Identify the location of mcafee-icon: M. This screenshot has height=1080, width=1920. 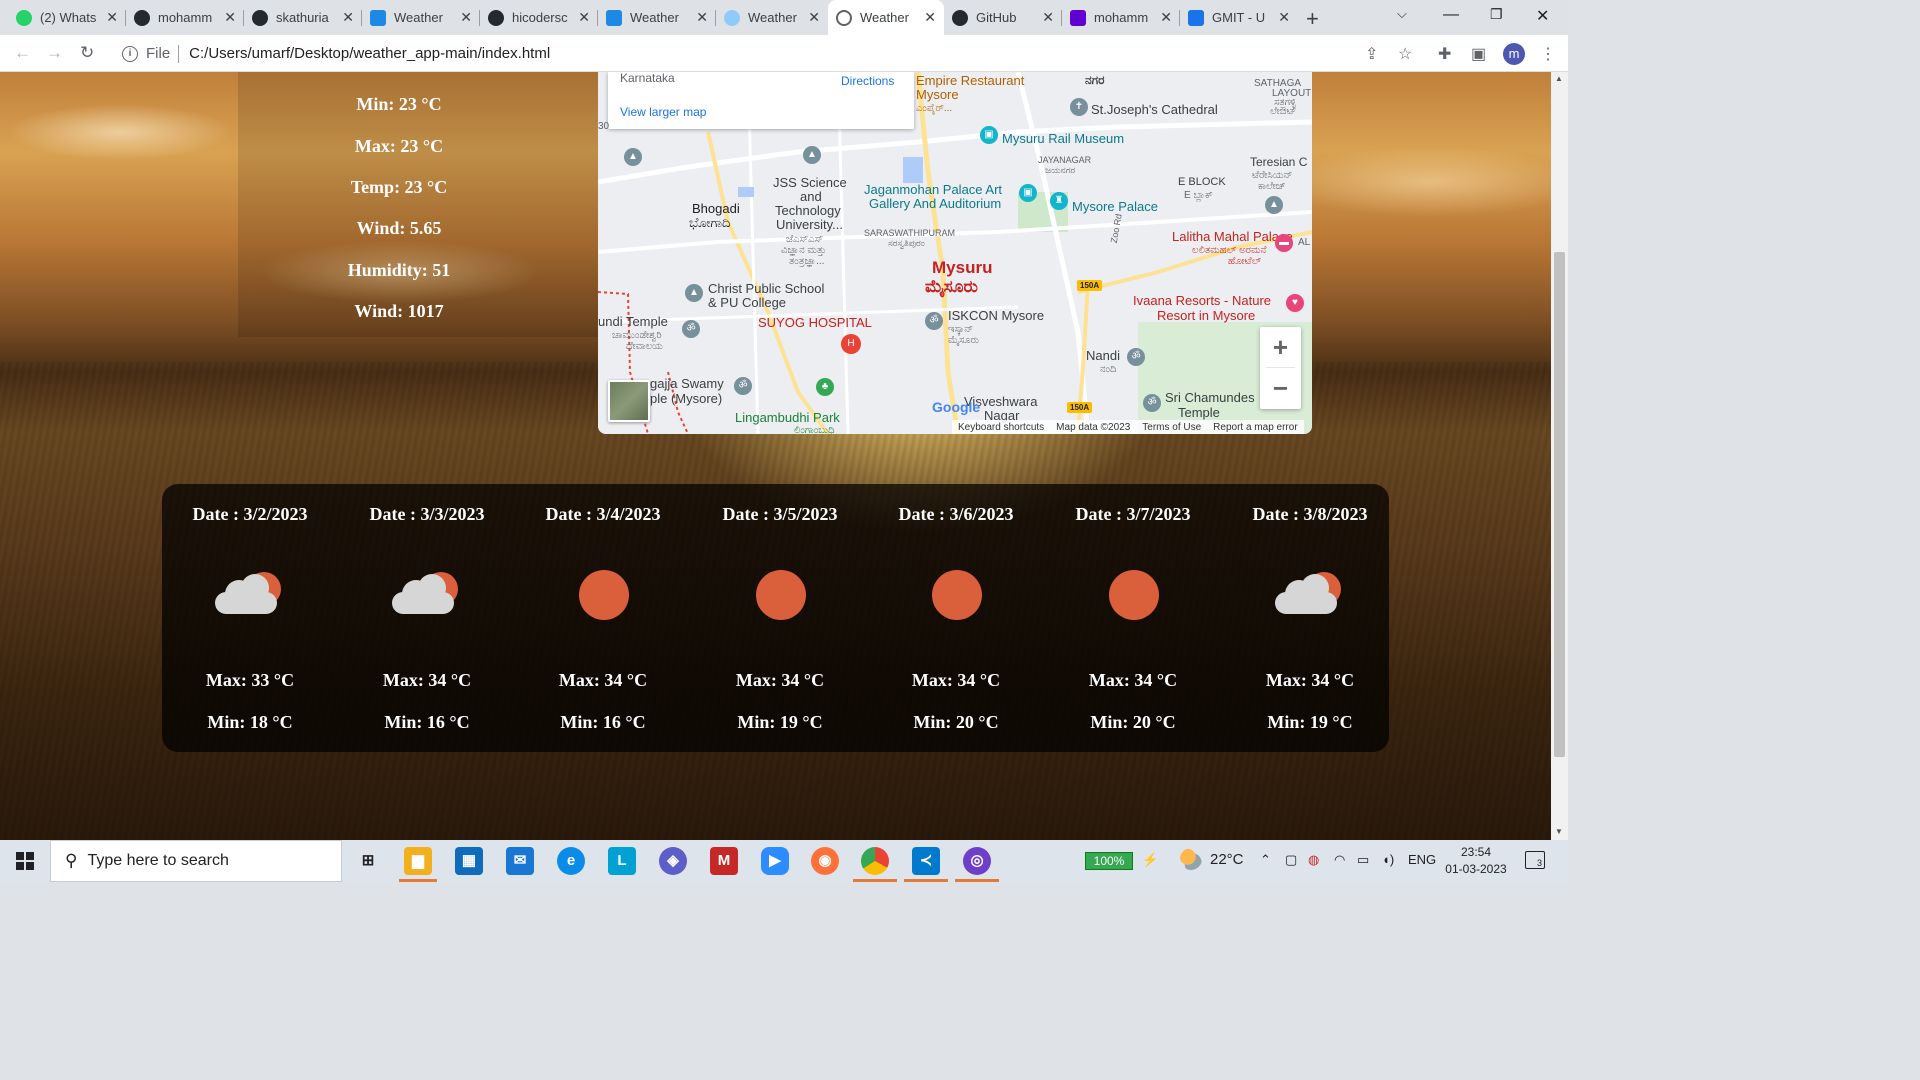
(724, 861).